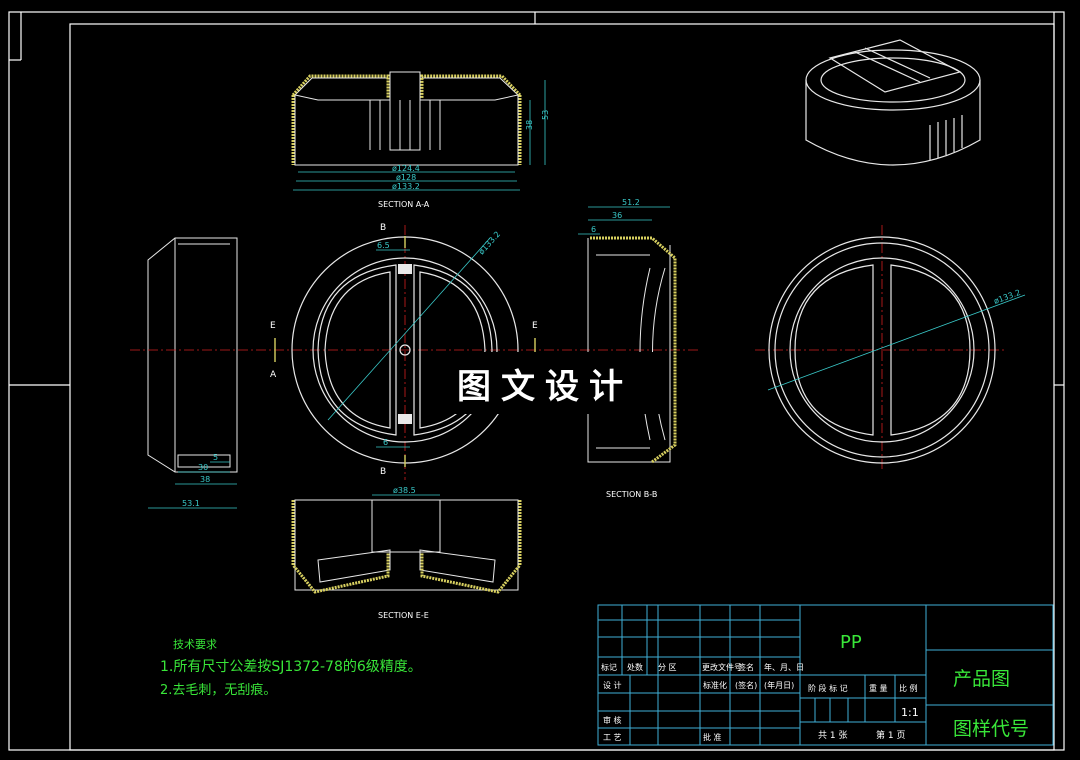 This screenshot has height=760, width=1080. I want to click on dim-aa-128: ø128, so click(406, 177).